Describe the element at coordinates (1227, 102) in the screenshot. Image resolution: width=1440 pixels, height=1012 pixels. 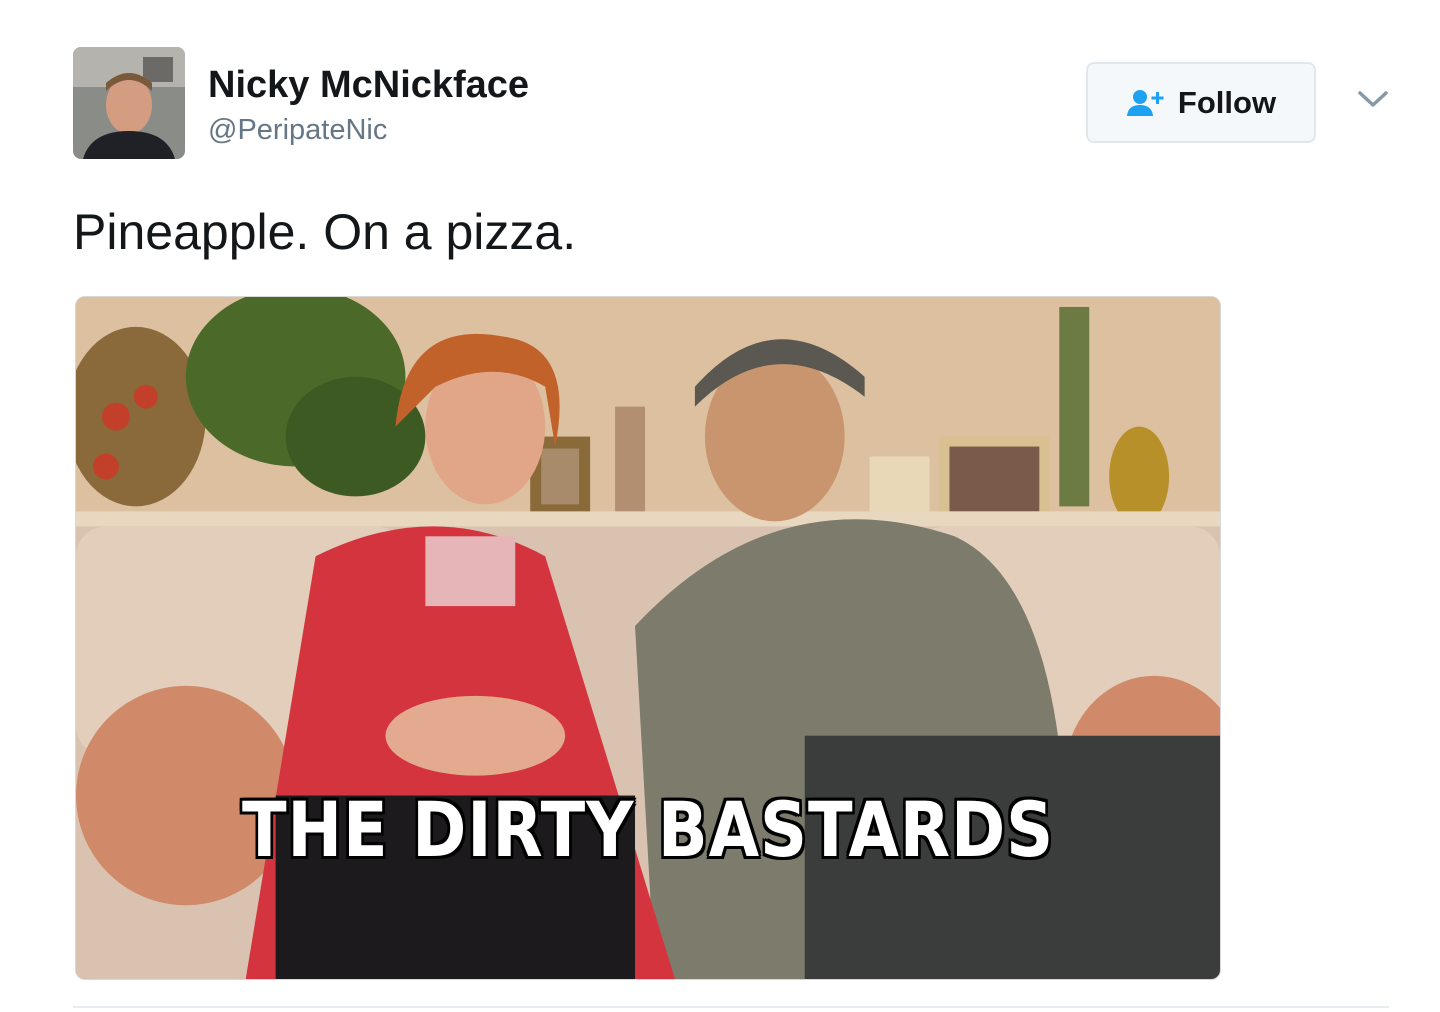
I see `follow-label: Follow` at that location.